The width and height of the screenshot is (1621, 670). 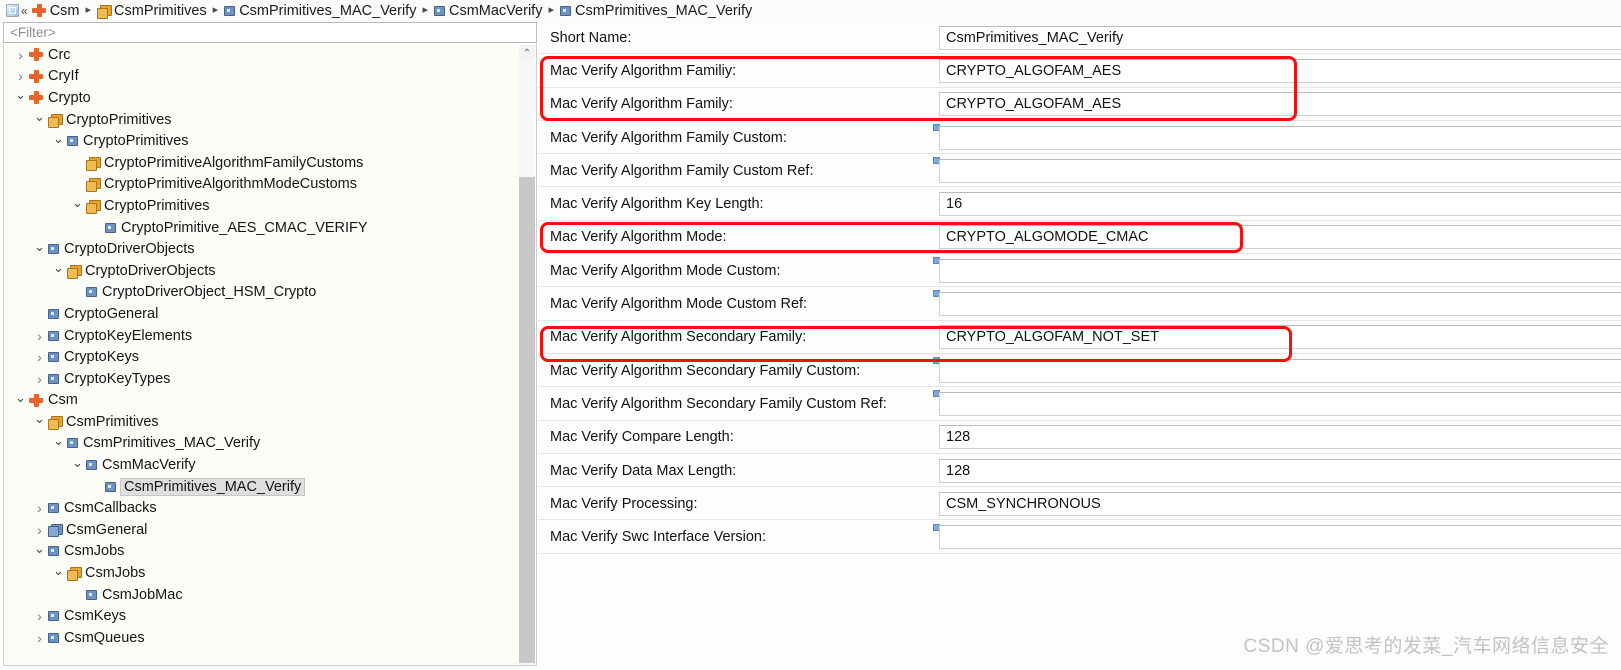 What do you see at coordinates (527, 53) in the screenshot?
I see `scroll-up-arrow-icon: ⌃` at bounding box center [527, 53].